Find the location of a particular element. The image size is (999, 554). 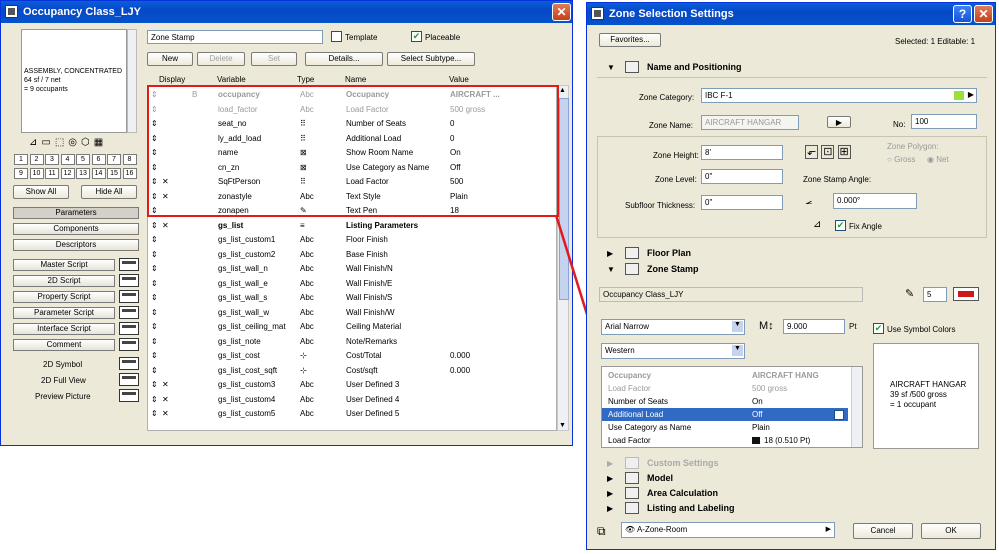

variable-cell: occupancy is located at coordinates (239, 94).